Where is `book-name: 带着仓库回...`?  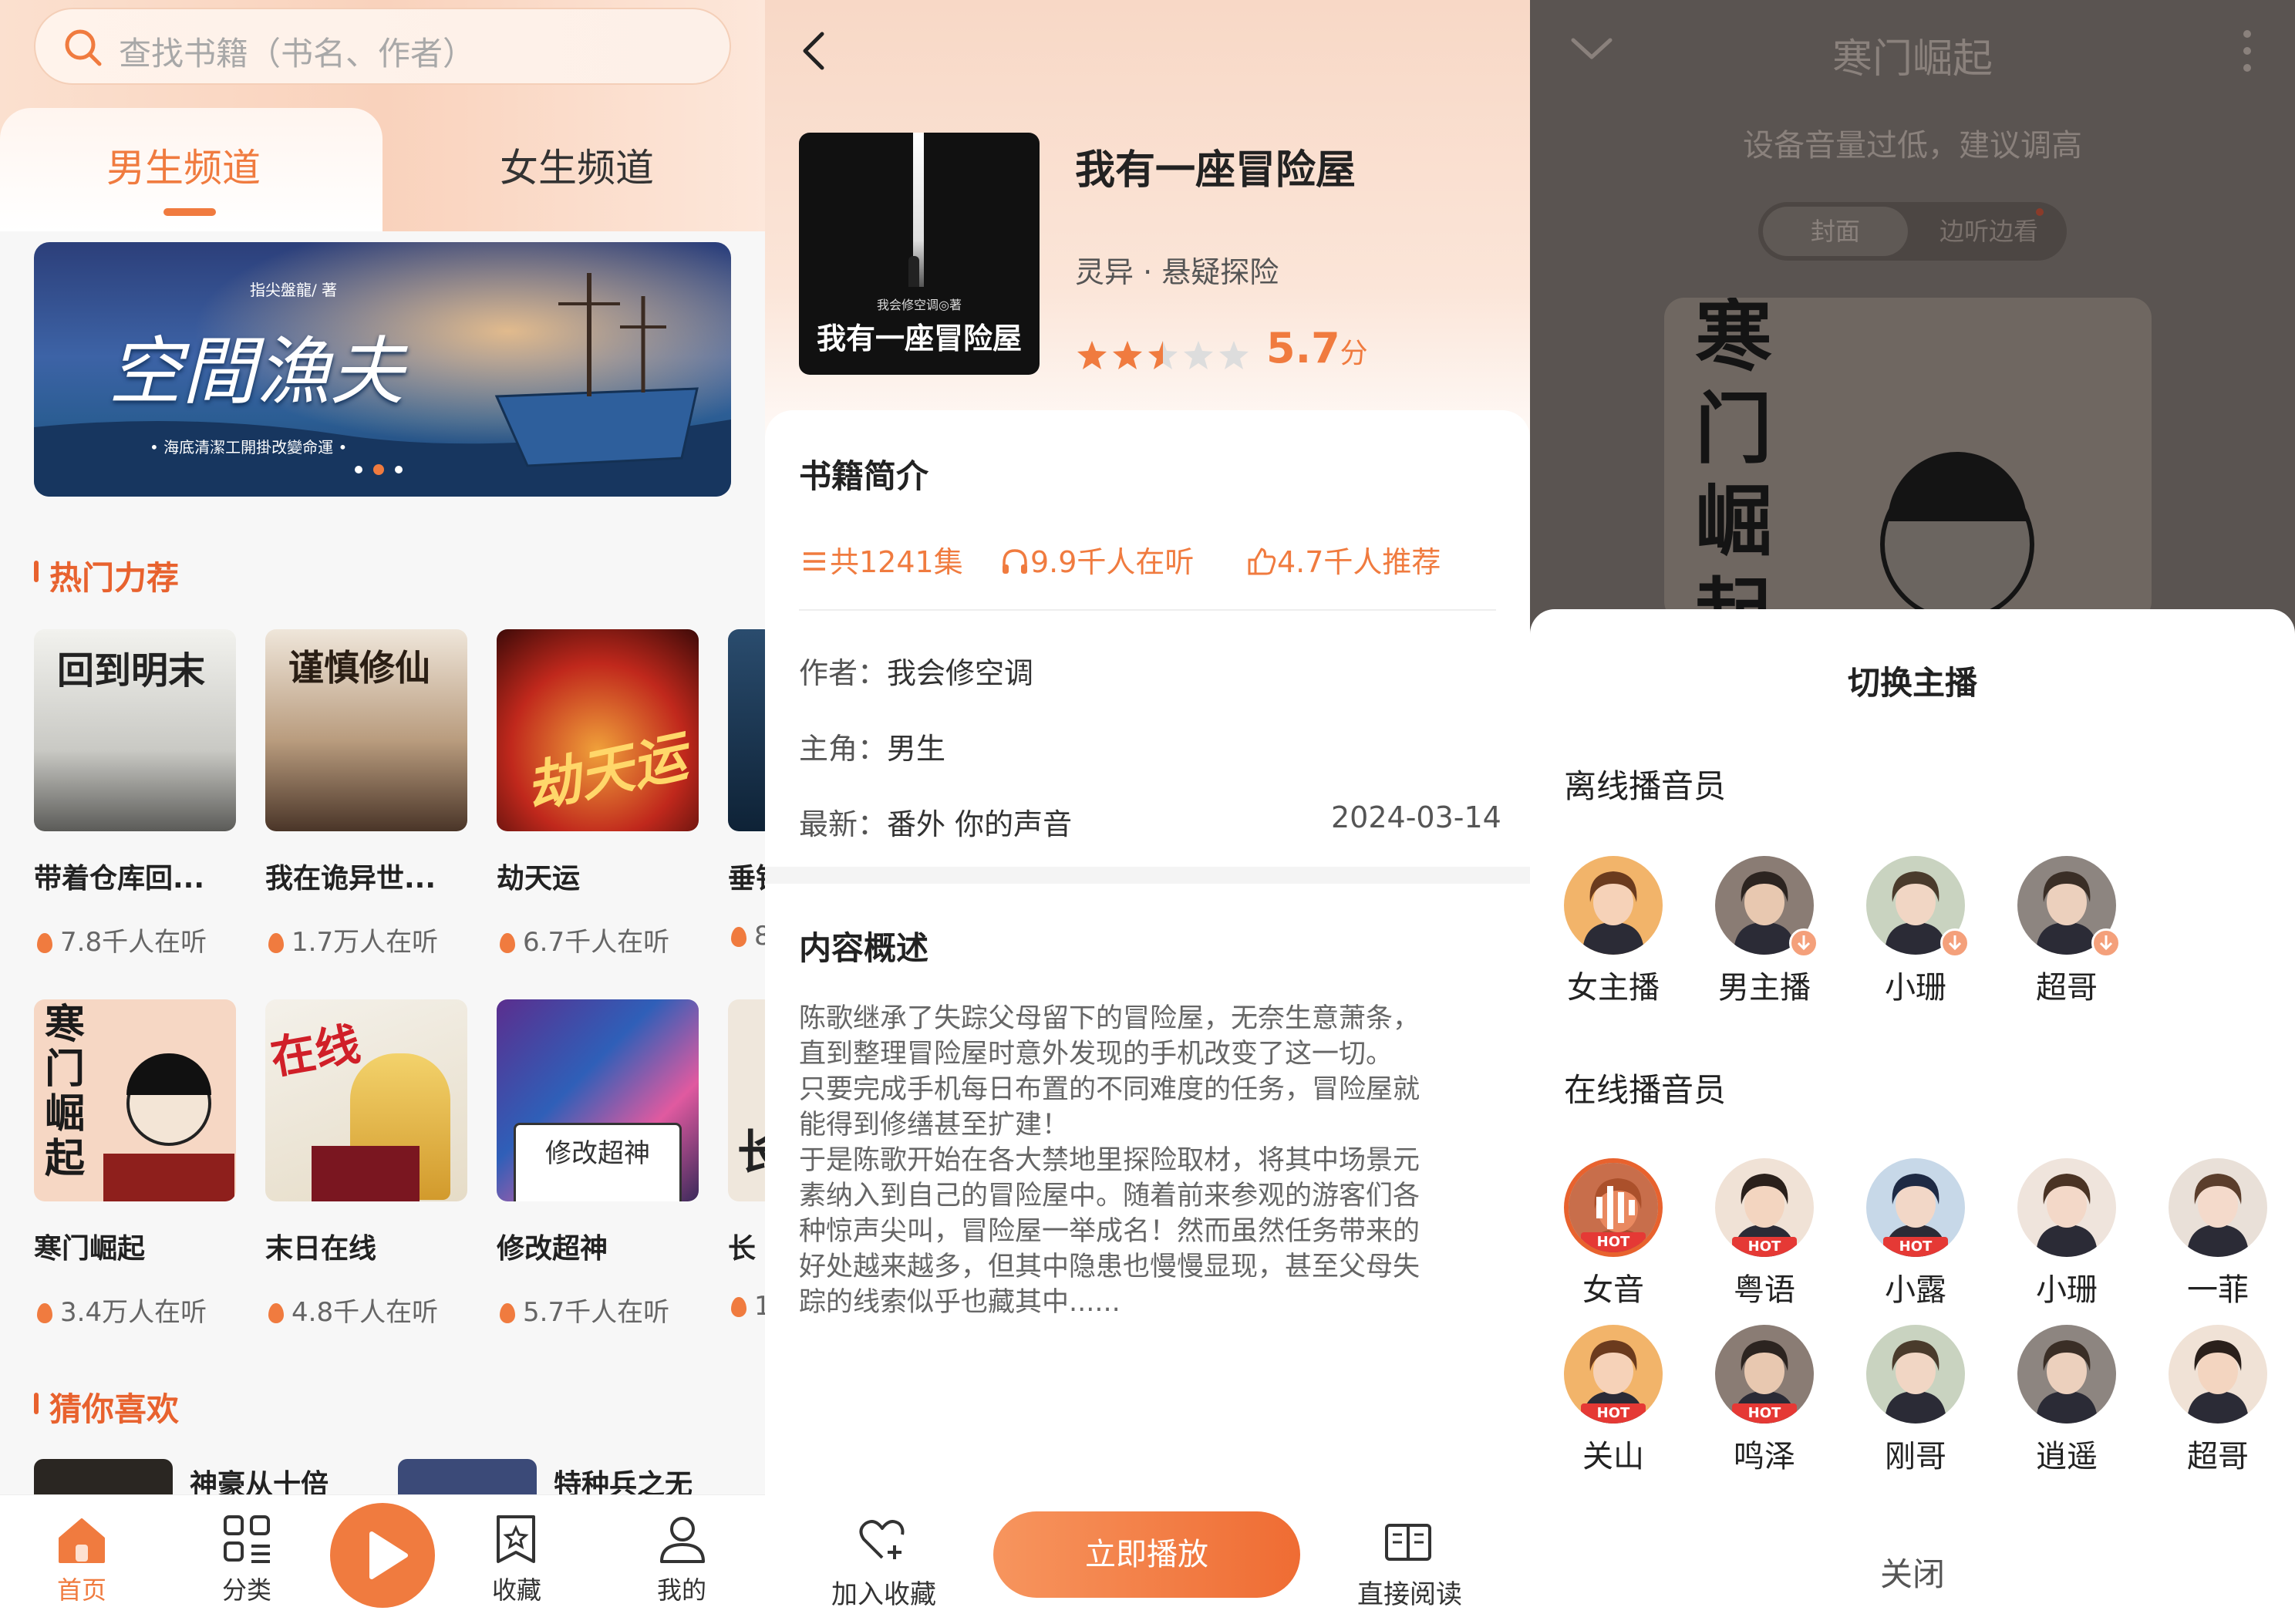
book-name: 带着仓库回... is located at coordinates (119, 876).